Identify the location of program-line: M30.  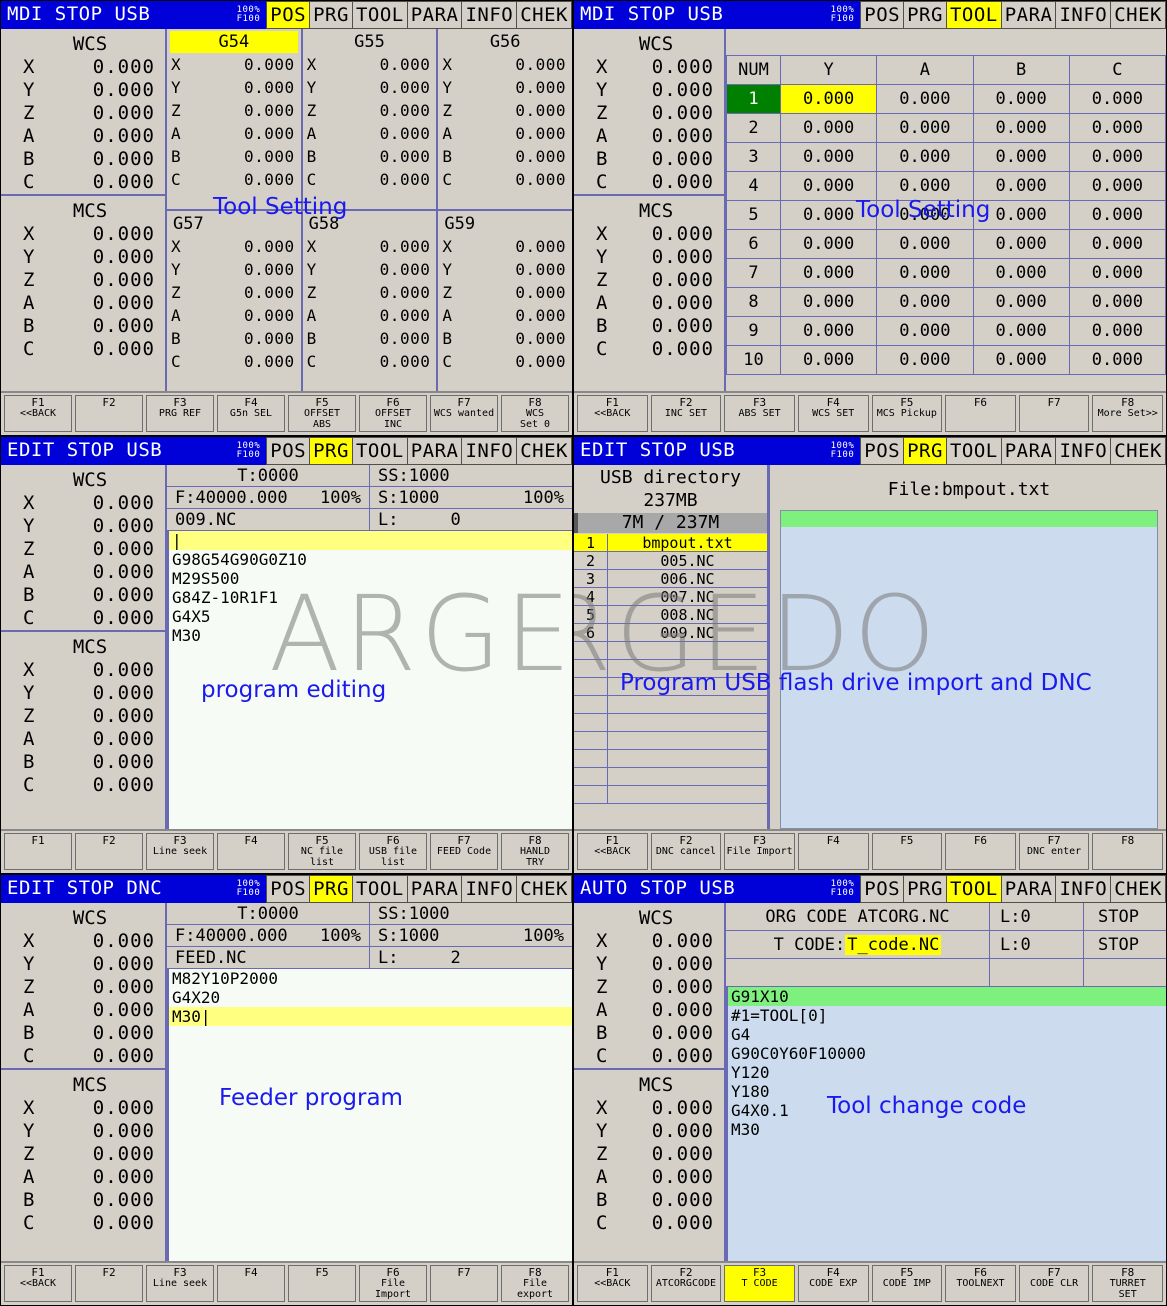
(370, 635).